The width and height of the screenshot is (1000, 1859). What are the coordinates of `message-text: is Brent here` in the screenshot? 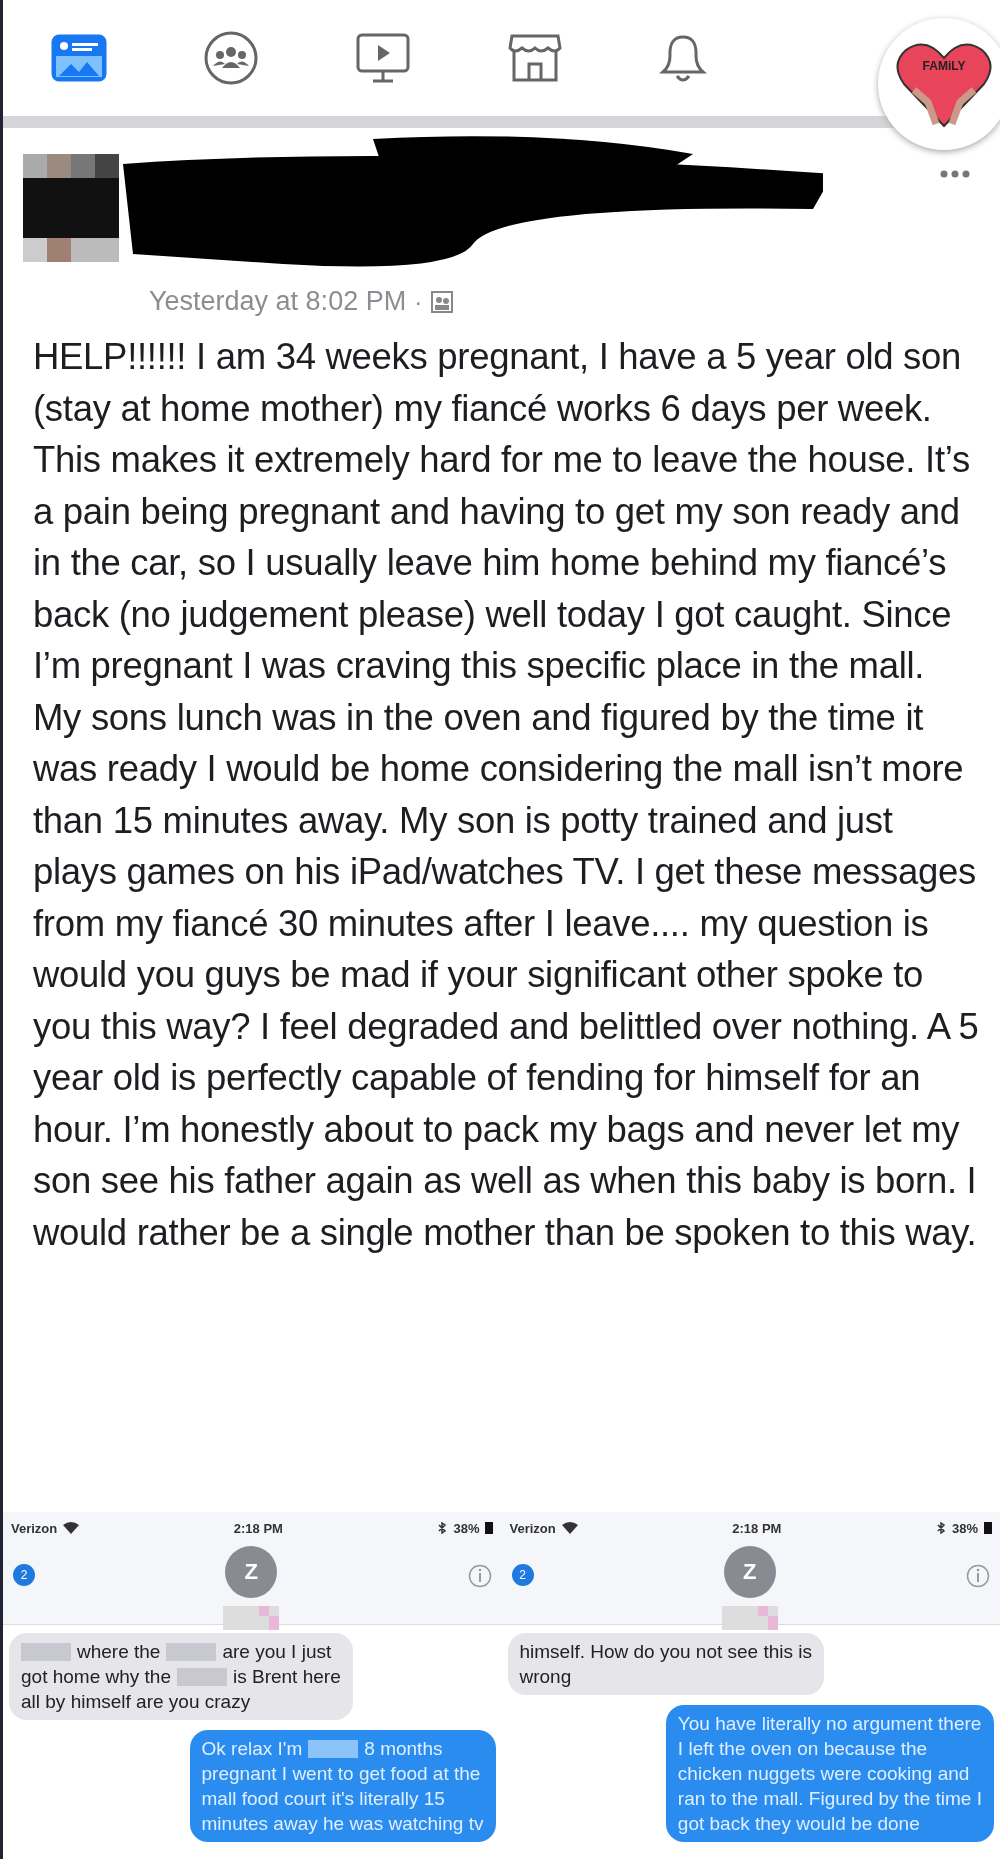 It's located at (287, 1677).